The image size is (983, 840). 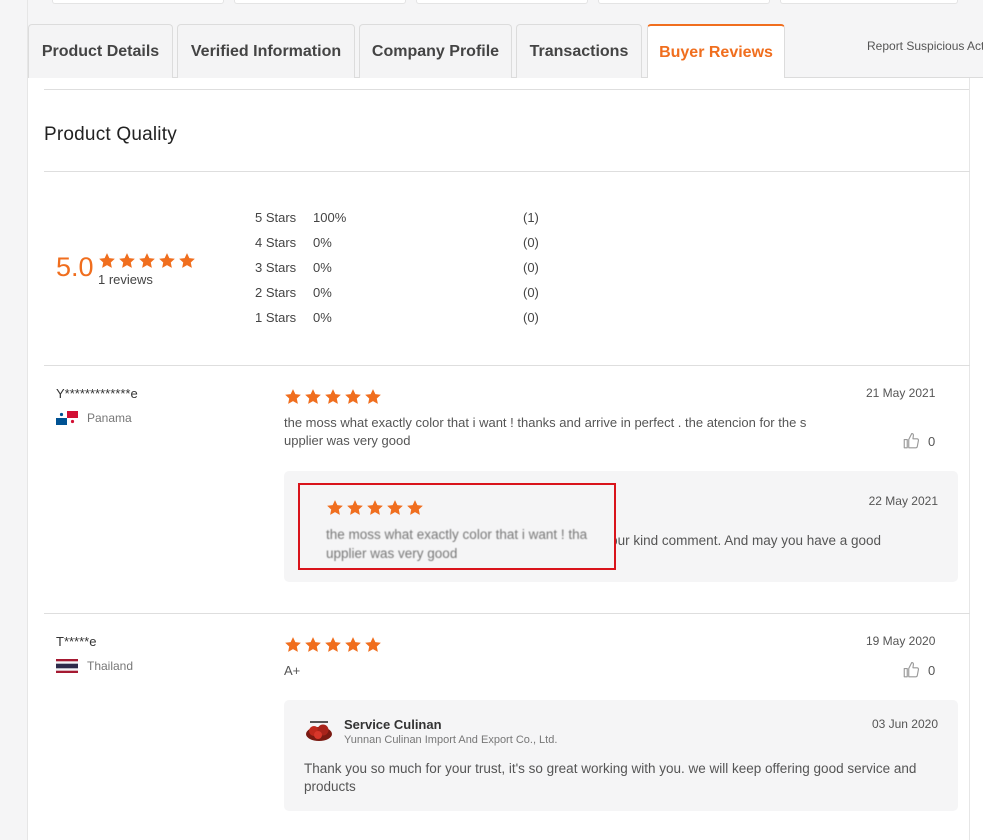 I want to click on reviewer-country: Panama, so click(x=94, y=418).